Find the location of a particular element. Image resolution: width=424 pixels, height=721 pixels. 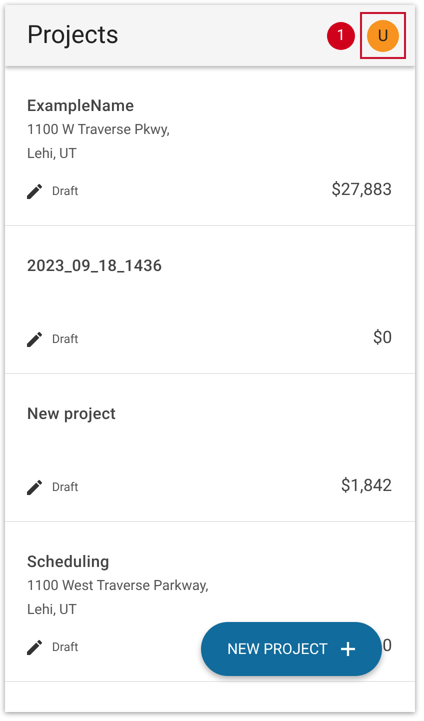

project-name: ExampleName is located at coordinates (81, 106).